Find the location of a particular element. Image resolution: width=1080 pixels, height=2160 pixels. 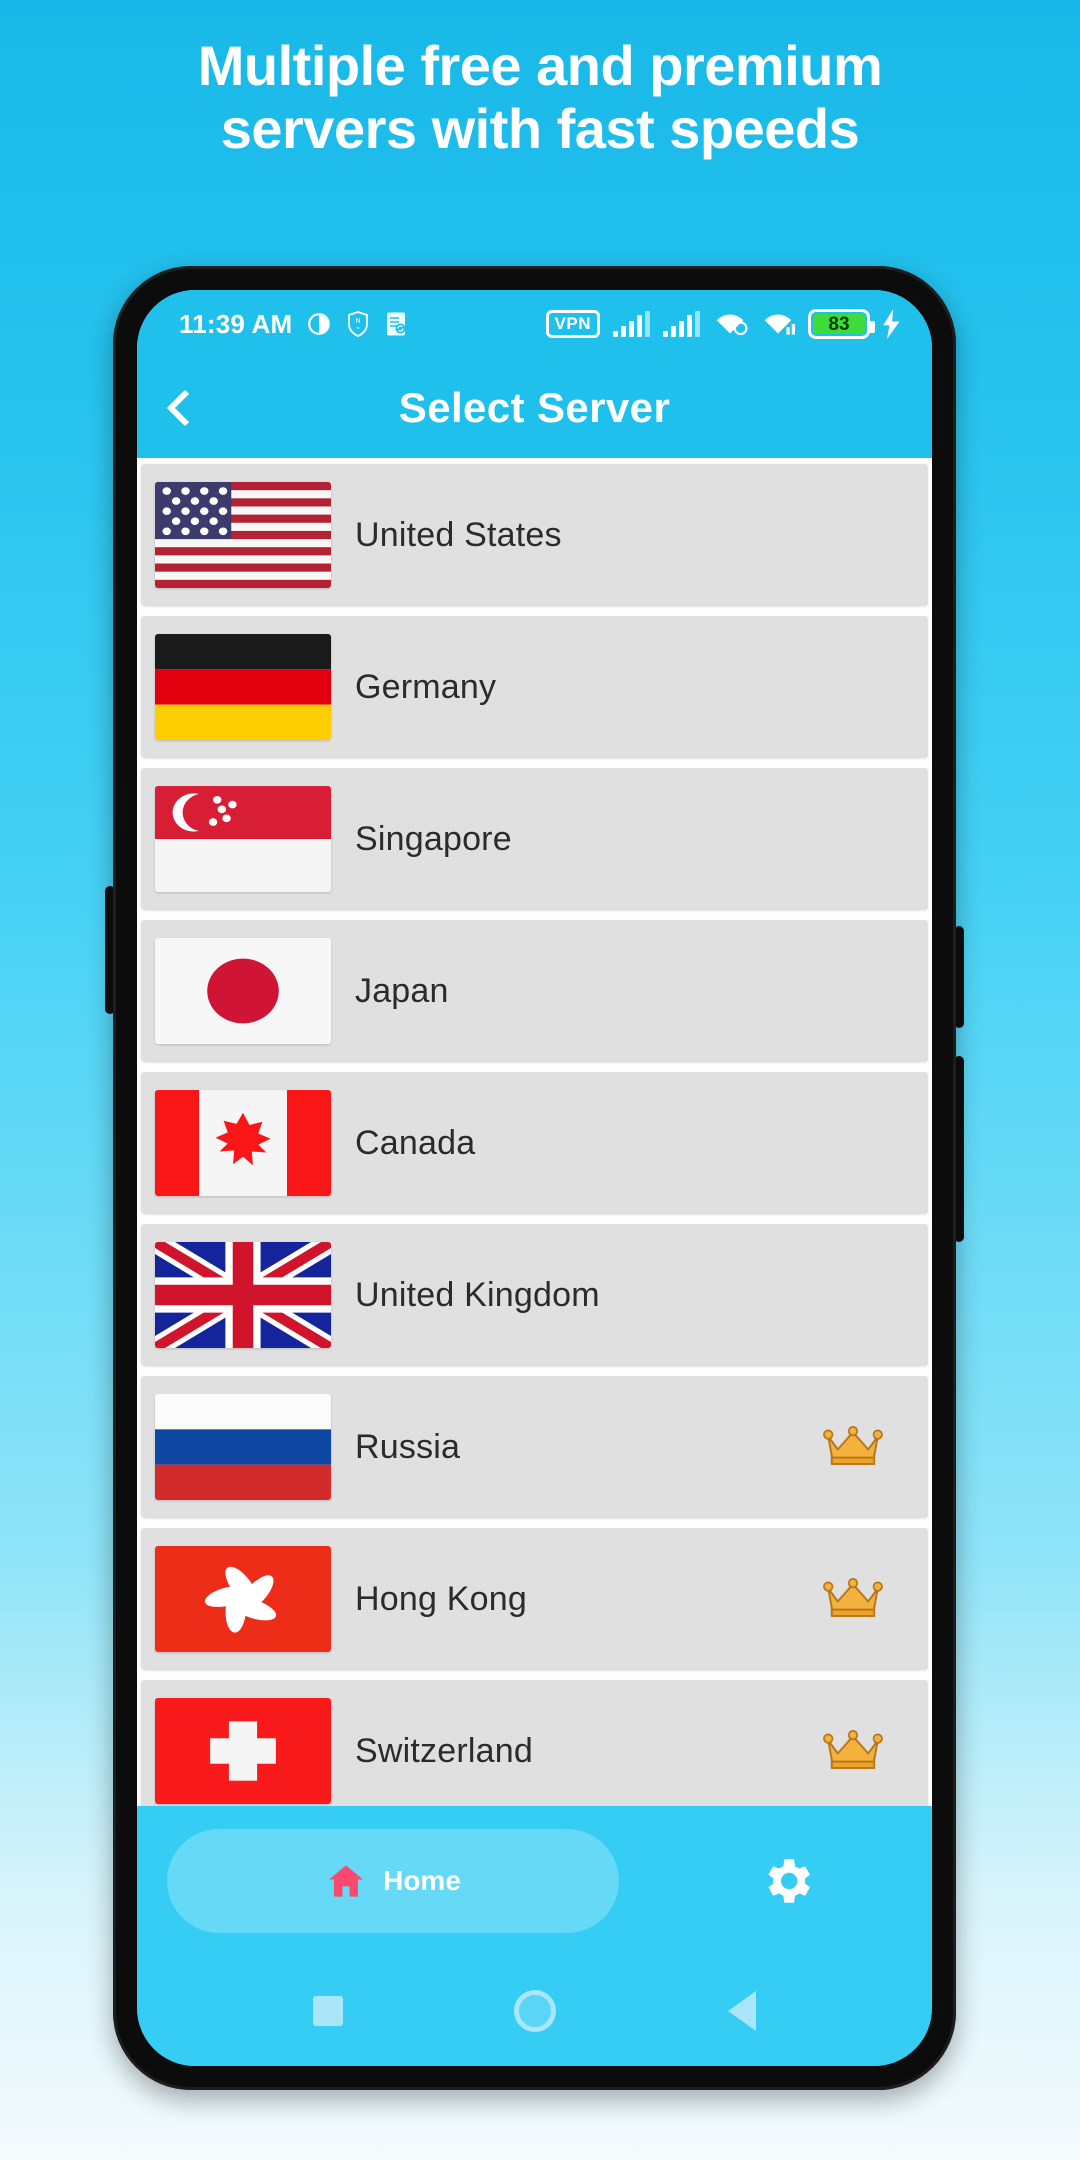

chevron-left-icon is located at coordinates (185, 408).